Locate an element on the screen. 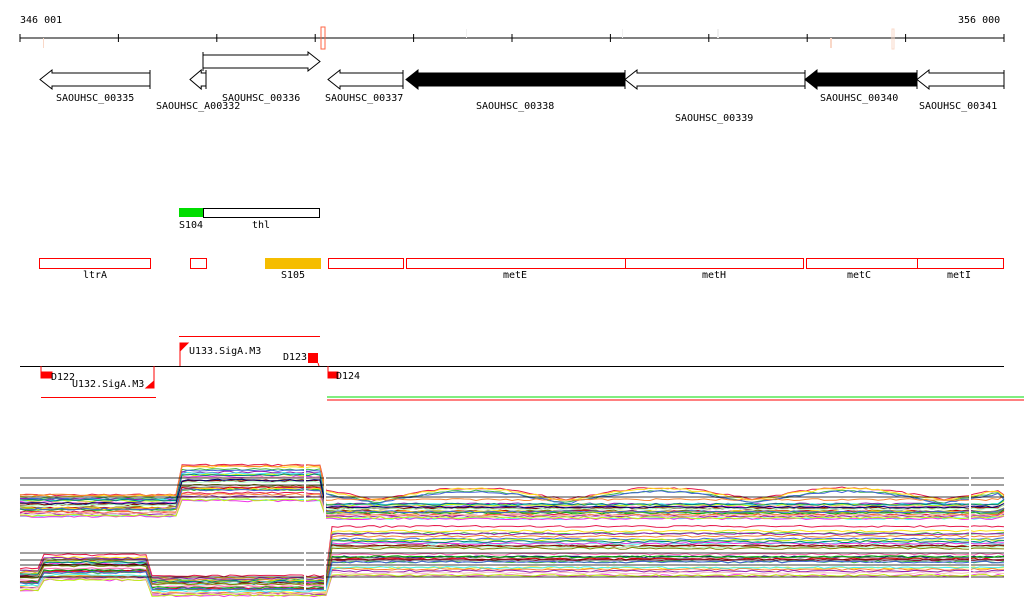 The height and width of the screenshot is (611, 1024). gene-label: SAOUHSC_00339 is located at coordinates (714, 118).